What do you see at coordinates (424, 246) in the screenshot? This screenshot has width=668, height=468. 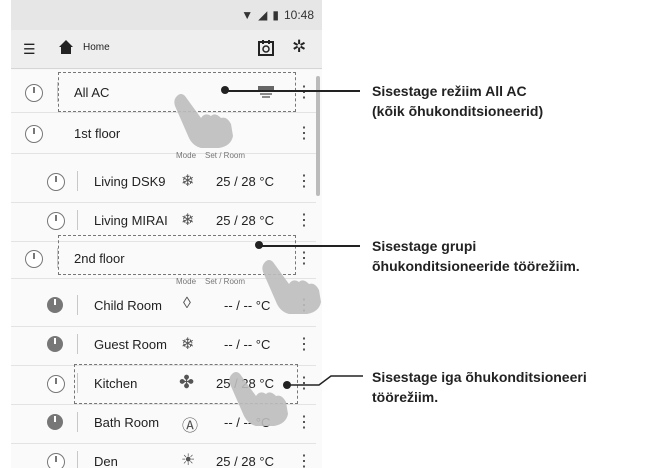 I see `callout-line-1: Sisestage grupi` at bounding box center [424, 246].